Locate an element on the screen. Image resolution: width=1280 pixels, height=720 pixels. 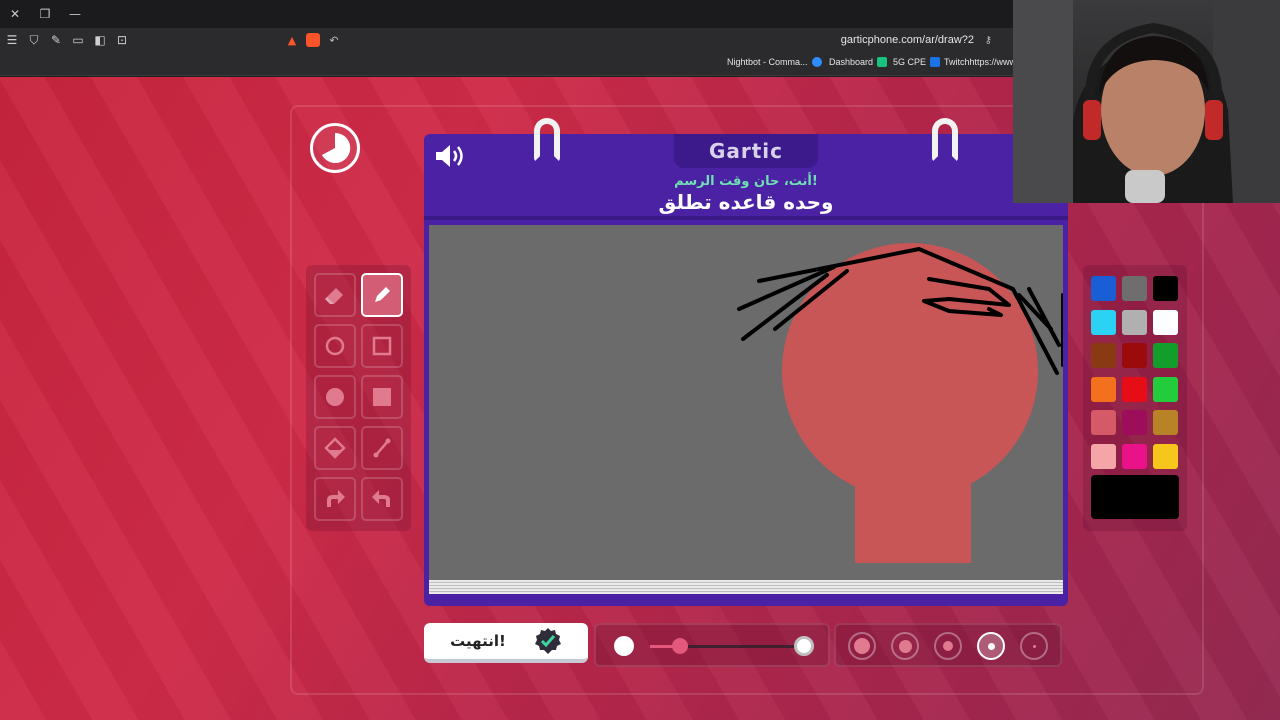
draw-prompt: وحده قاعده تطلق is located at coordinates (746, 202).